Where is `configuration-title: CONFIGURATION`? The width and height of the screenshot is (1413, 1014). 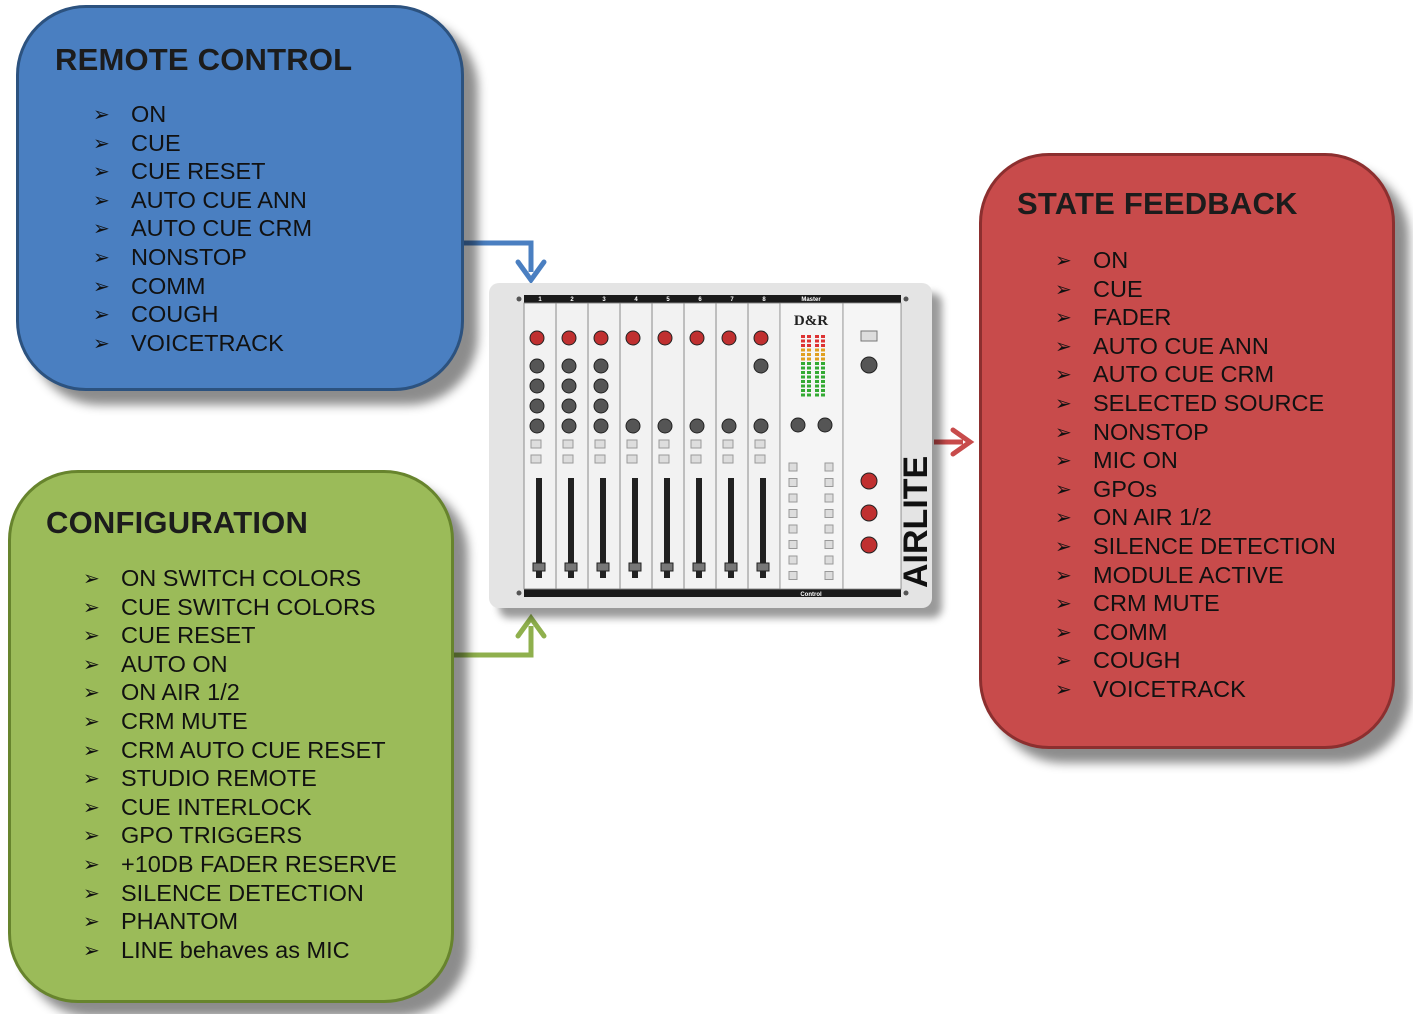 configuration-title: CONFIGURATION is located at coordinates (177, 522).